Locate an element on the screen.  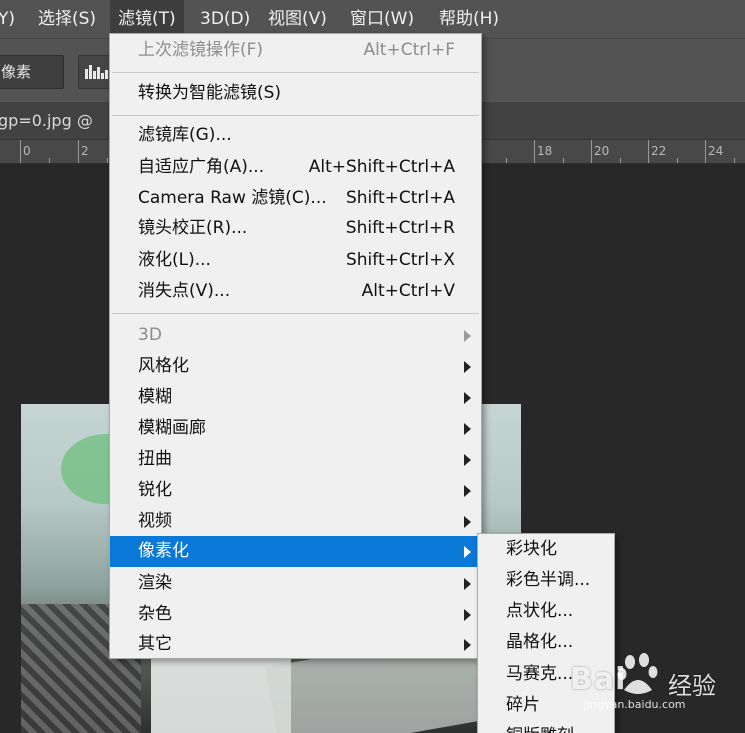
paw-icon is located at coordinates (637, 673).